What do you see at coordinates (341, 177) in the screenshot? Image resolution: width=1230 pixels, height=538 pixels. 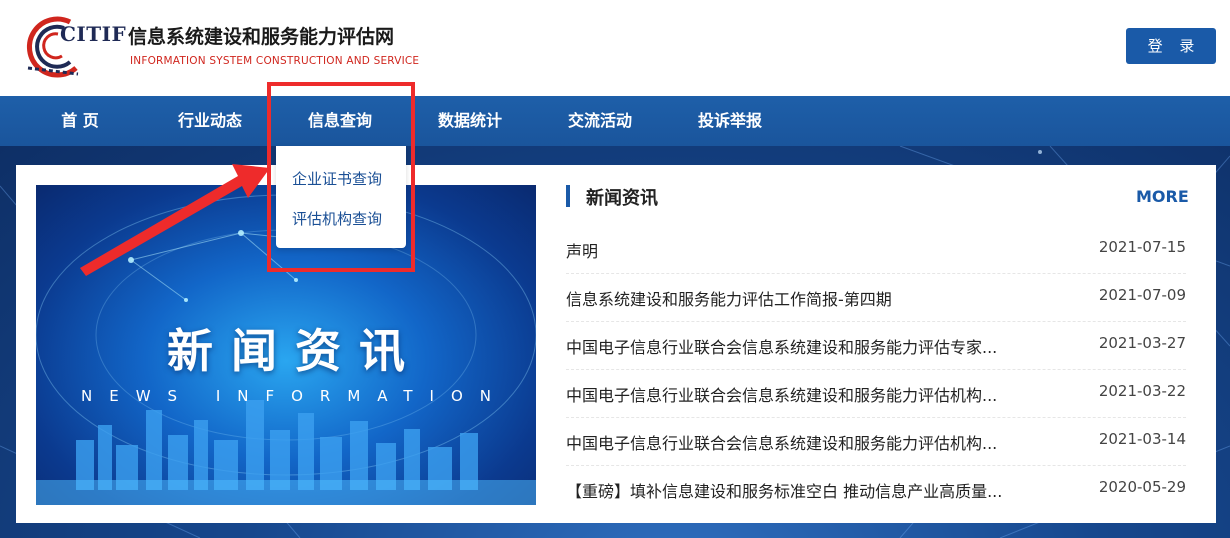 I see `annotation-highlight-box` at bounding box center [341, 177].